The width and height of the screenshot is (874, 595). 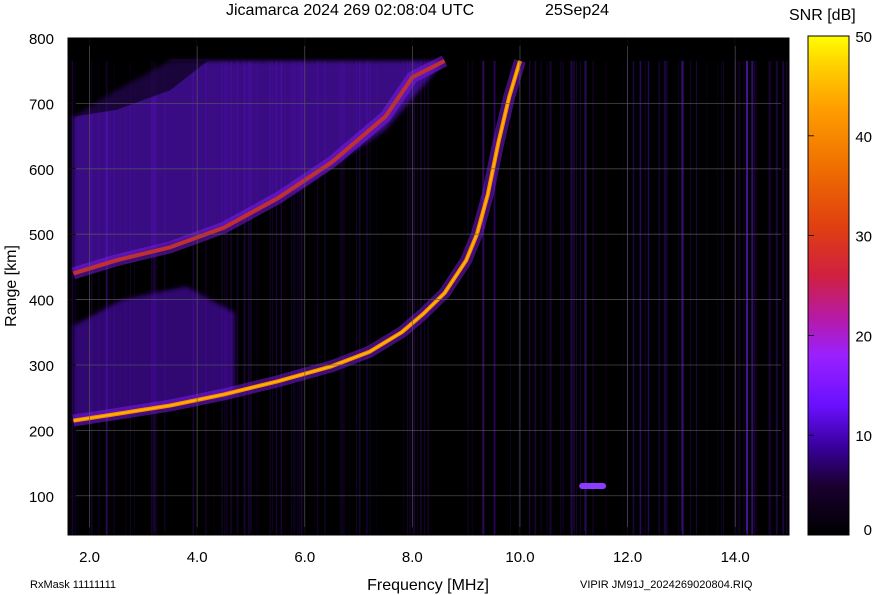 I want to click on colorbar-tick-label: 0, so click(x=868, y=530).